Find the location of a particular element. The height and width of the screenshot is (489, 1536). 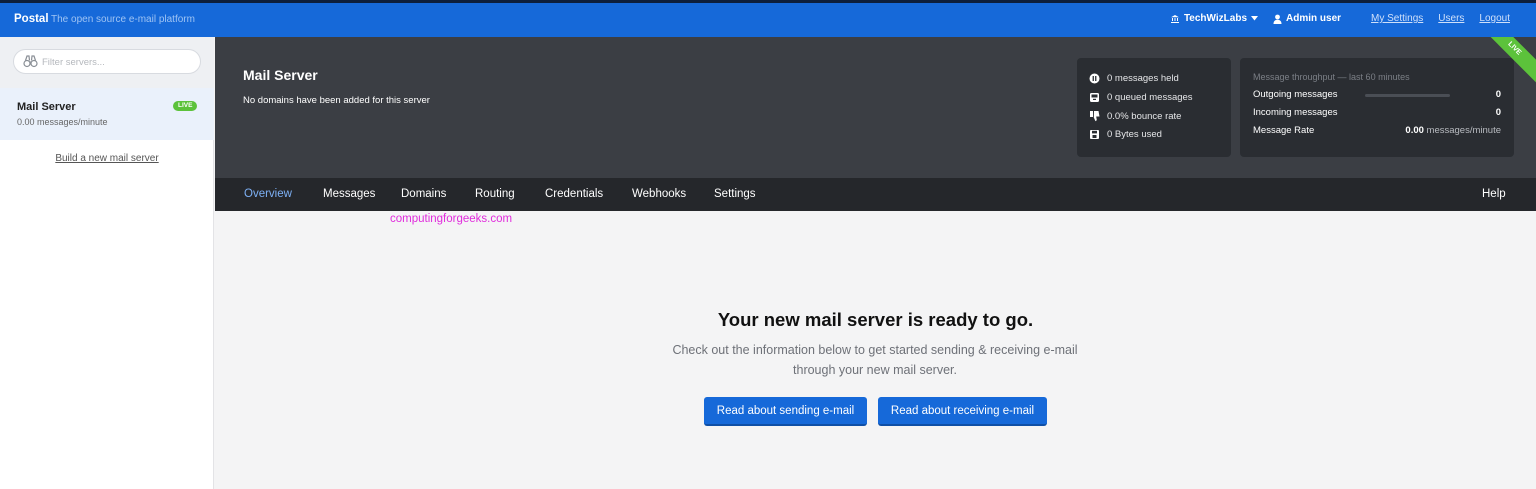

stat-bounce-label: 0.0% bounce rate is located at coordinates (1144, 116).